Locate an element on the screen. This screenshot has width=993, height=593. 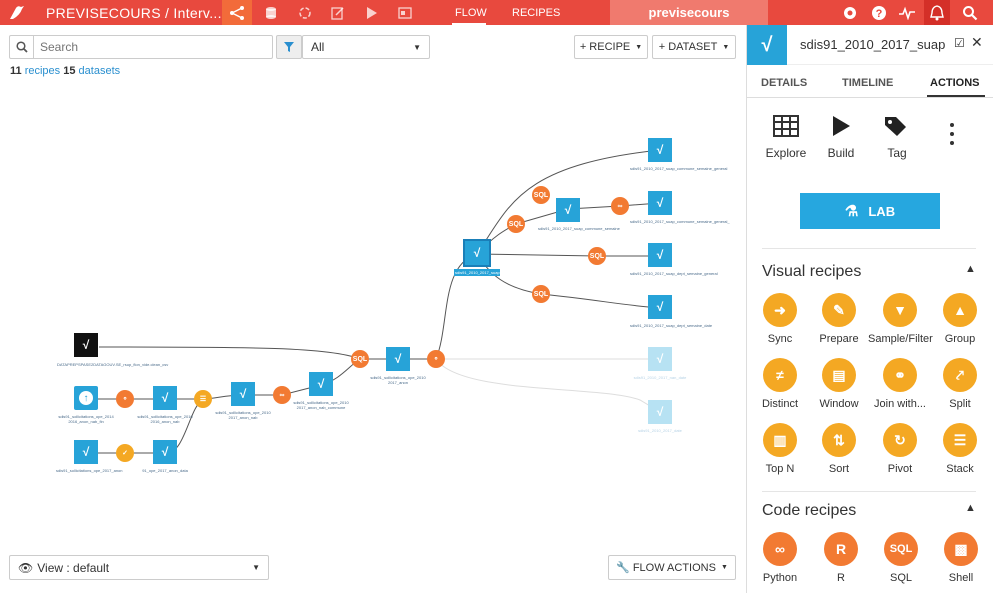
dashboard-icon is located at coordinates (405, 13).